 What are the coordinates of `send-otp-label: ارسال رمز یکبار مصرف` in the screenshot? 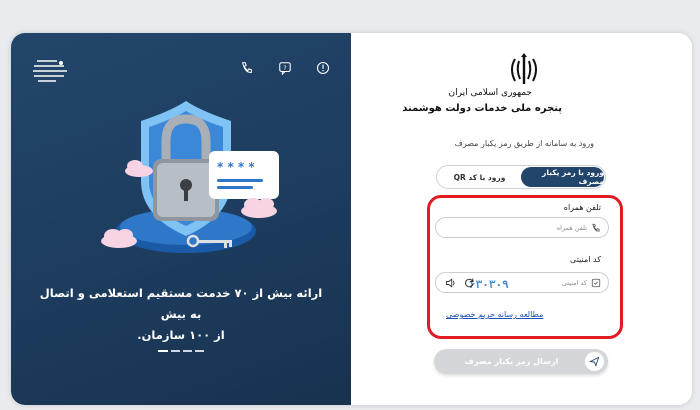 It's located at (511, 361).